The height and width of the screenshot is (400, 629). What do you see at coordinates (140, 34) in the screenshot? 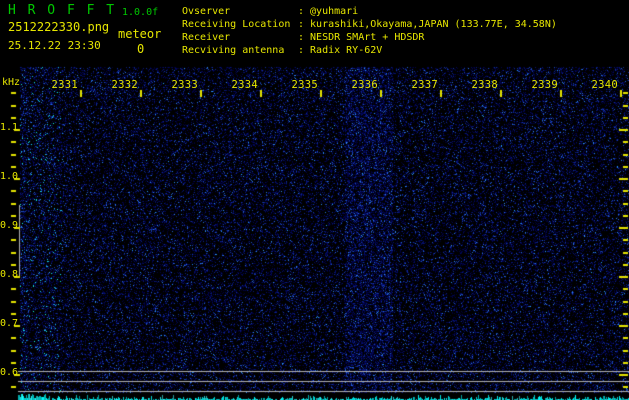
I see `meteor-count-label: meteor` at bounding box center [140, 34].